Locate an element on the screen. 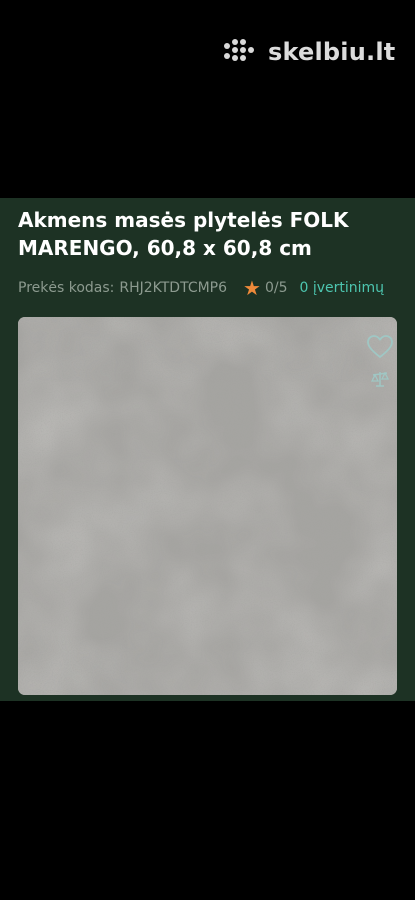 The image size is (415, 900). reviews-link: 0 įvertinimų is located at coordinates (342, 288).